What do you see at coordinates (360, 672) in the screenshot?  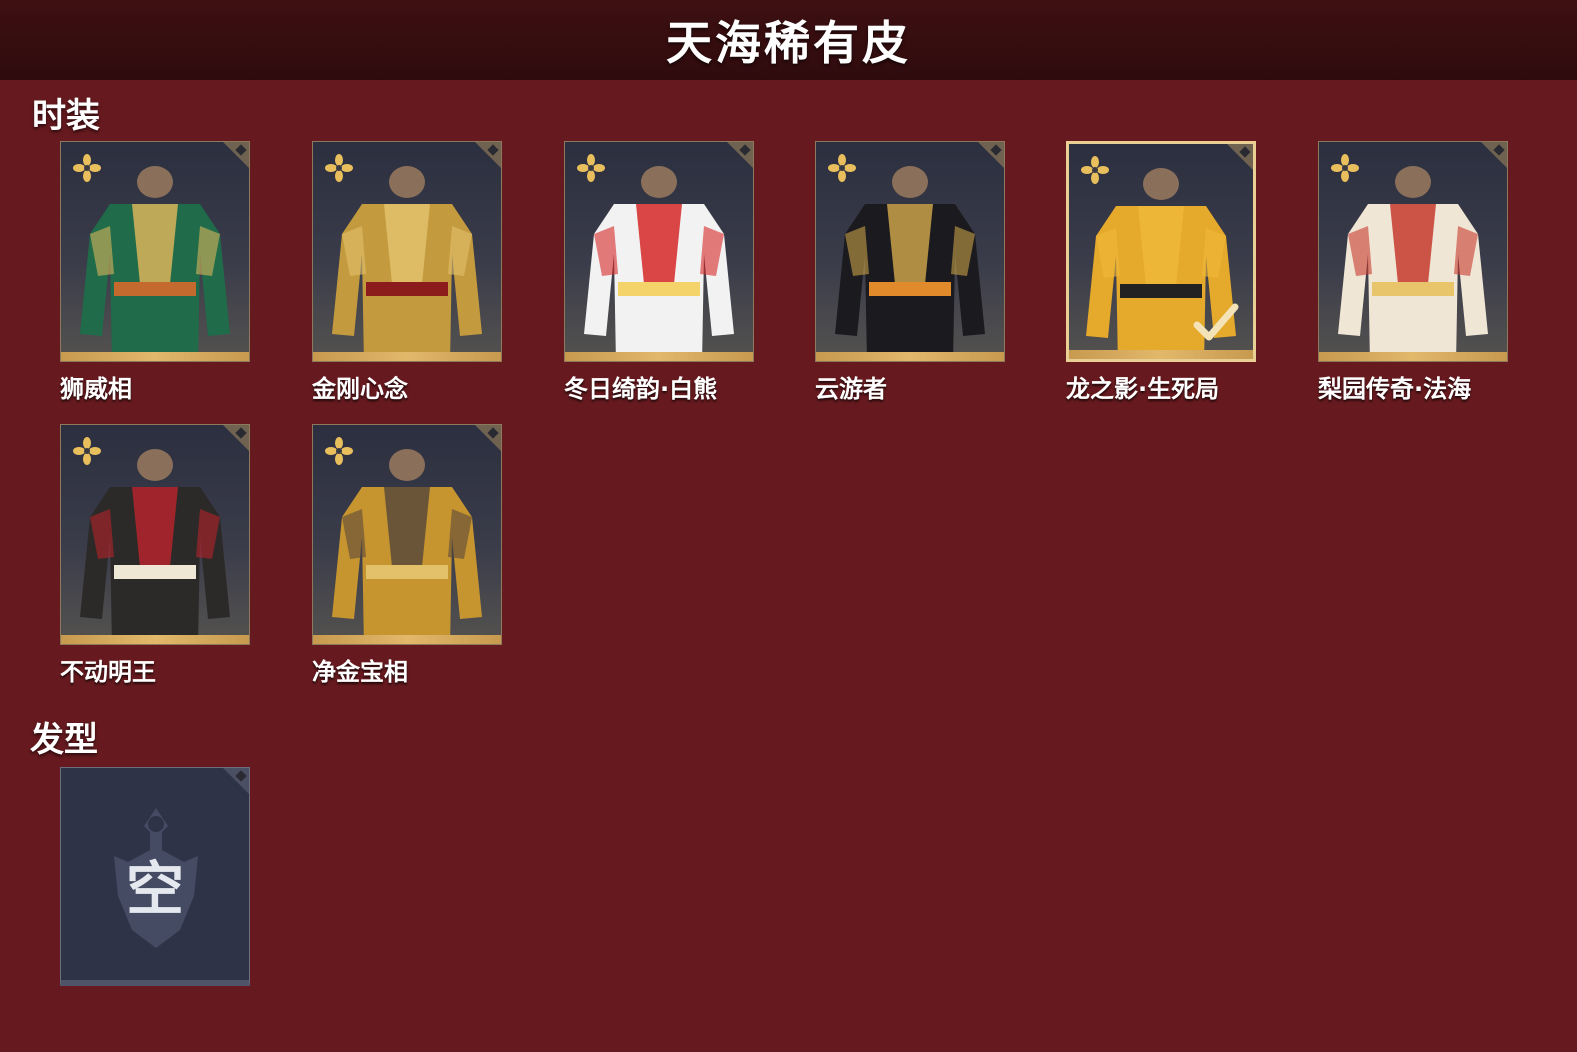 I see `outfit-name: 净金宝相` at bounding box center [360, 672].